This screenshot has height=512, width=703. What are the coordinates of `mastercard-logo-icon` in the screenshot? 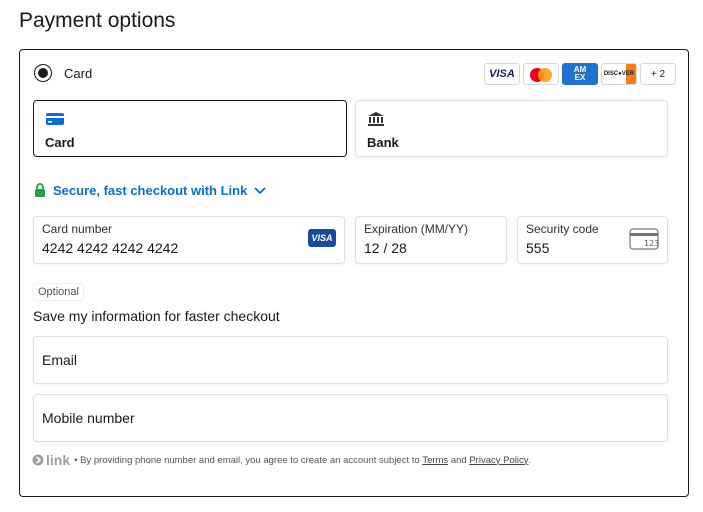 It's located at (541, 74).